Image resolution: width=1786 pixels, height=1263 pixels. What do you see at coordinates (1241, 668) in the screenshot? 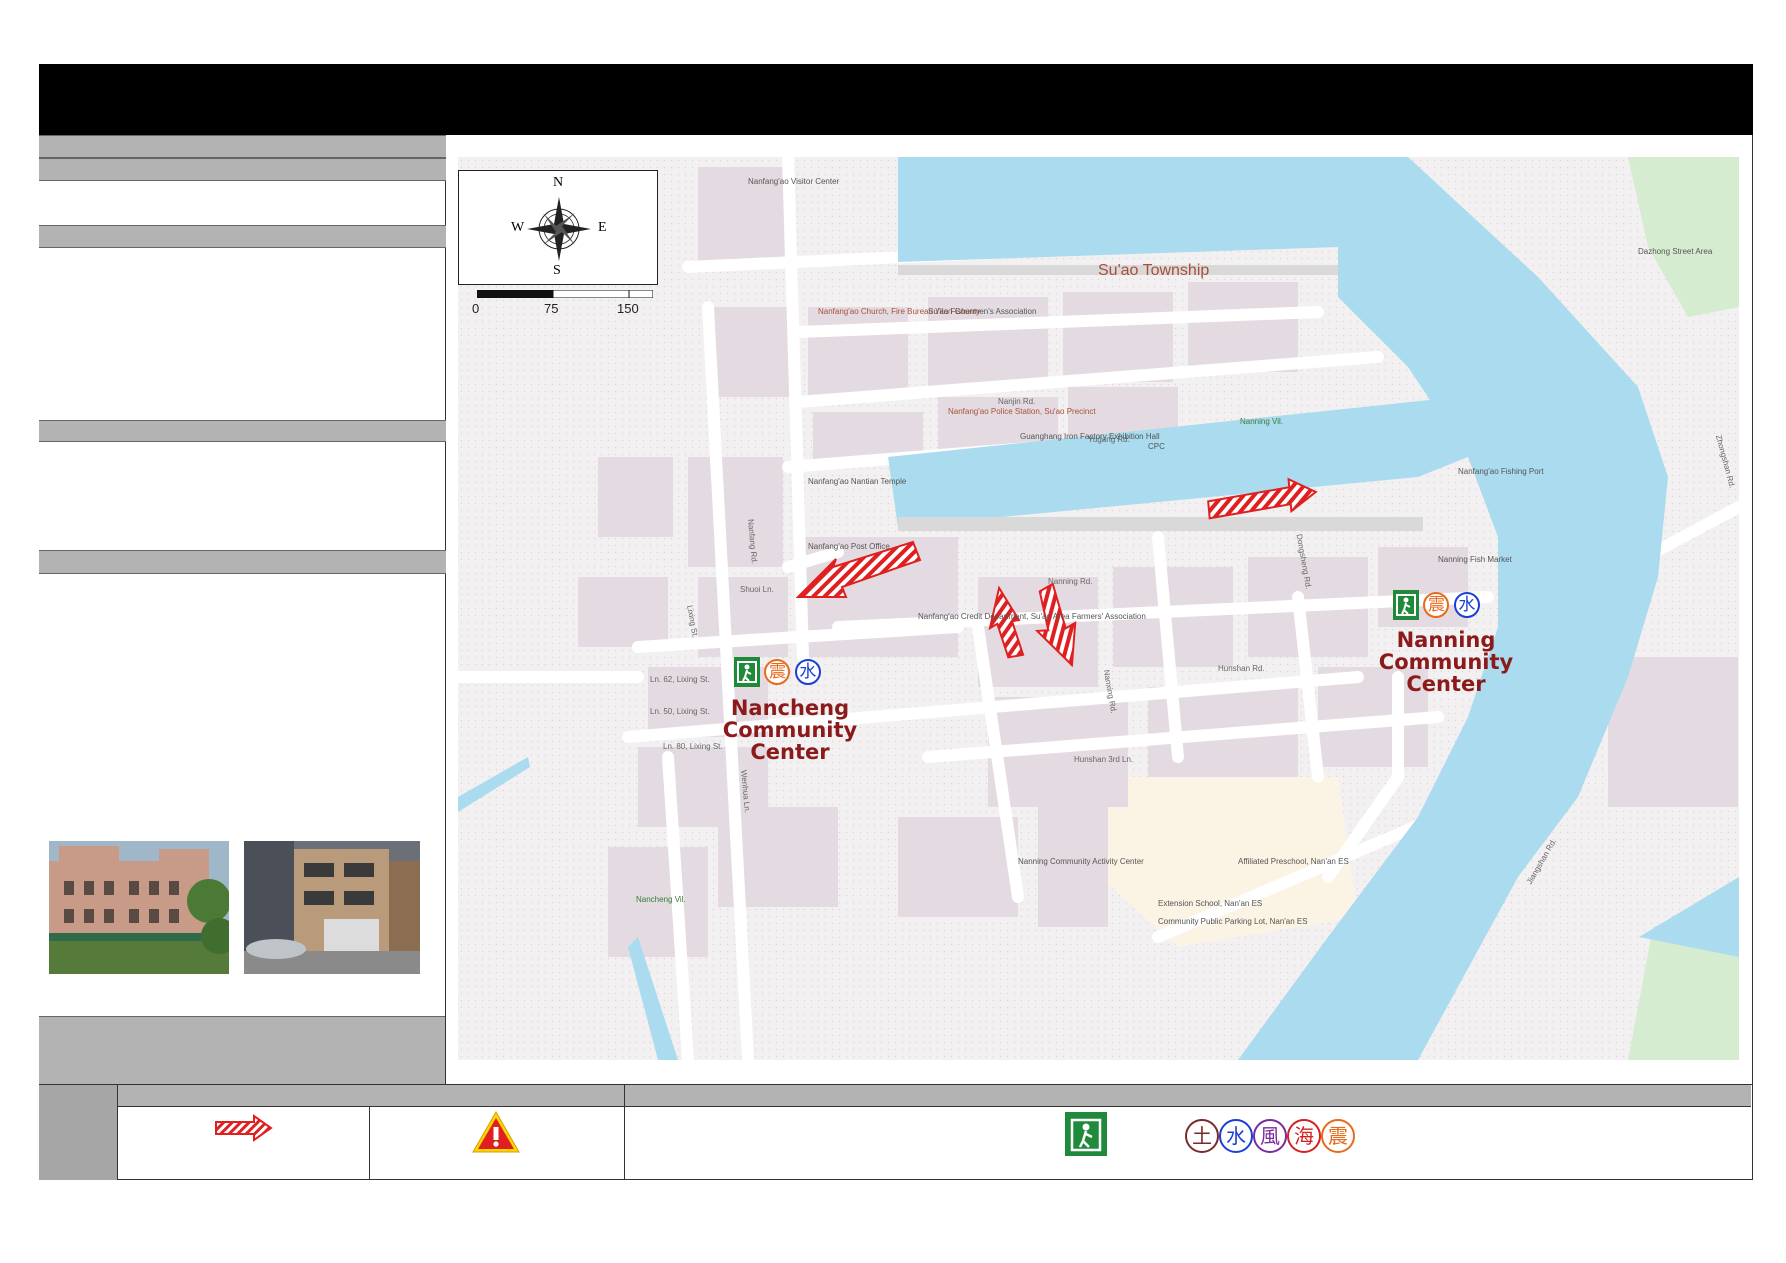
I see `street-label: Hunshan Rd.` at bounding box center [1241, 668].